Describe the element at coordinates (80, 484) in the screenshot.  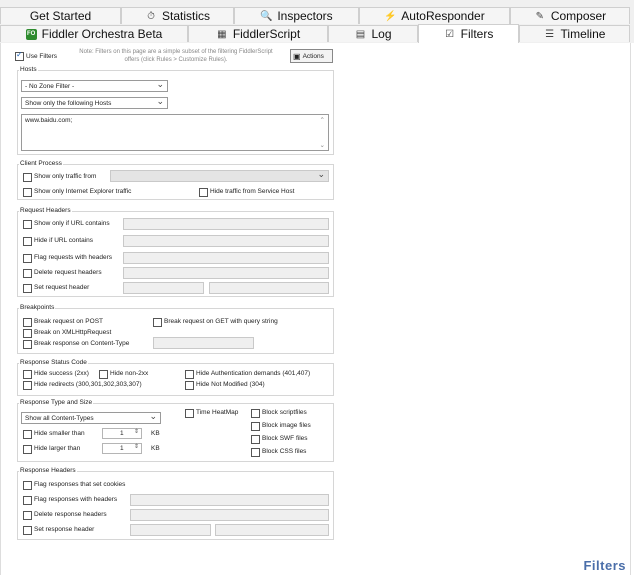
I see `flag-cookies-label: Flag responses that set cookies` at that location.